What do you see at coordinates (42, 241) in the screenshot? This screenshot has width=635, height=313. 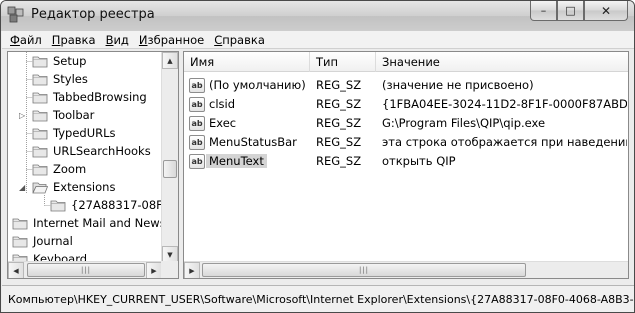 I see `tree-item-journal: Journal` at bounding box center [42, 241].